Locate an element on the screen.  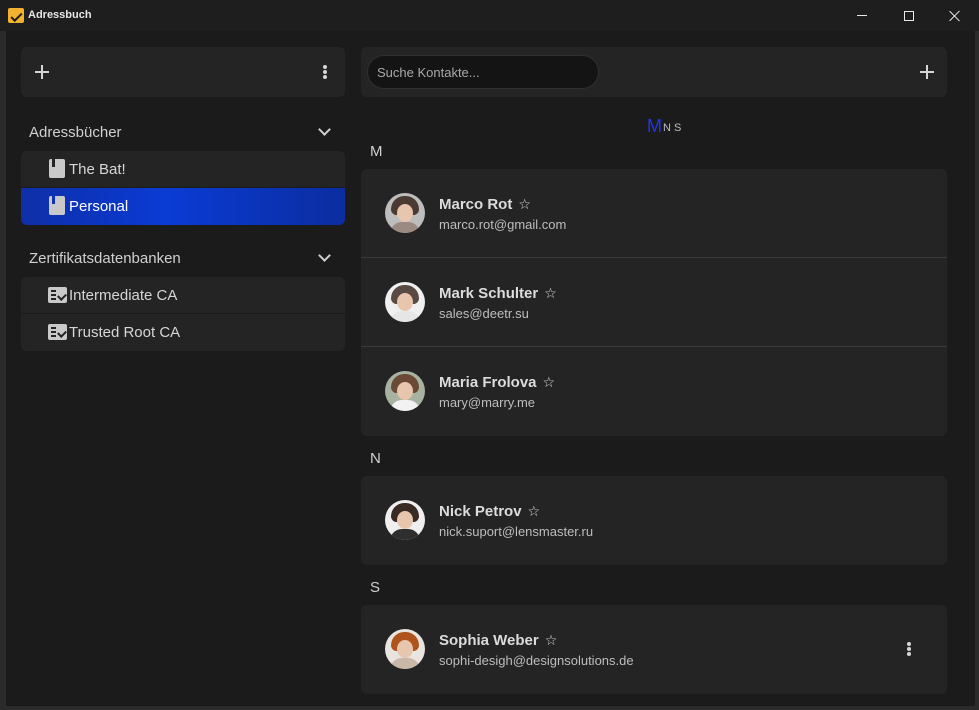
contact-email: nick.suport@lensmaster.ru is located at coordinates (516, 531).